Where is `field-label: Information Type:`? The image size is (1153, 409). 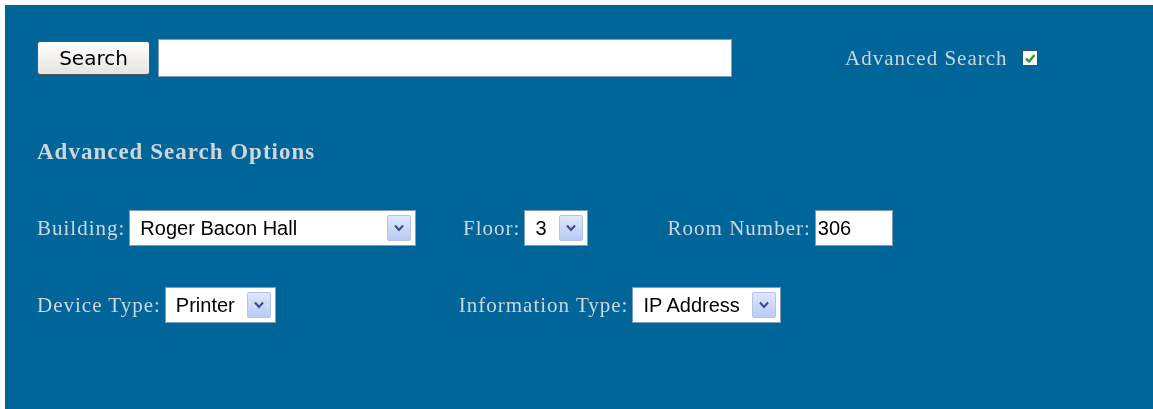
field-label: Information Type: is located at coordinates (543, 305).